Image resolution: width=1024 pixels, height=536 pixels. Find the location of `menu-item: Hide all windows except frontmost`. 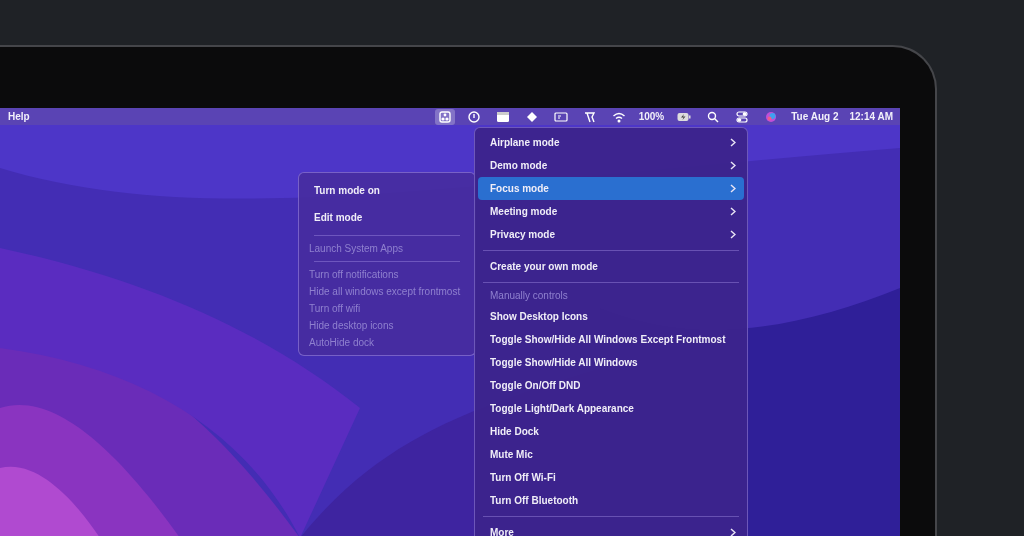

menu-item: Hide all windows except frontmost is located at coordinates (385, 292).